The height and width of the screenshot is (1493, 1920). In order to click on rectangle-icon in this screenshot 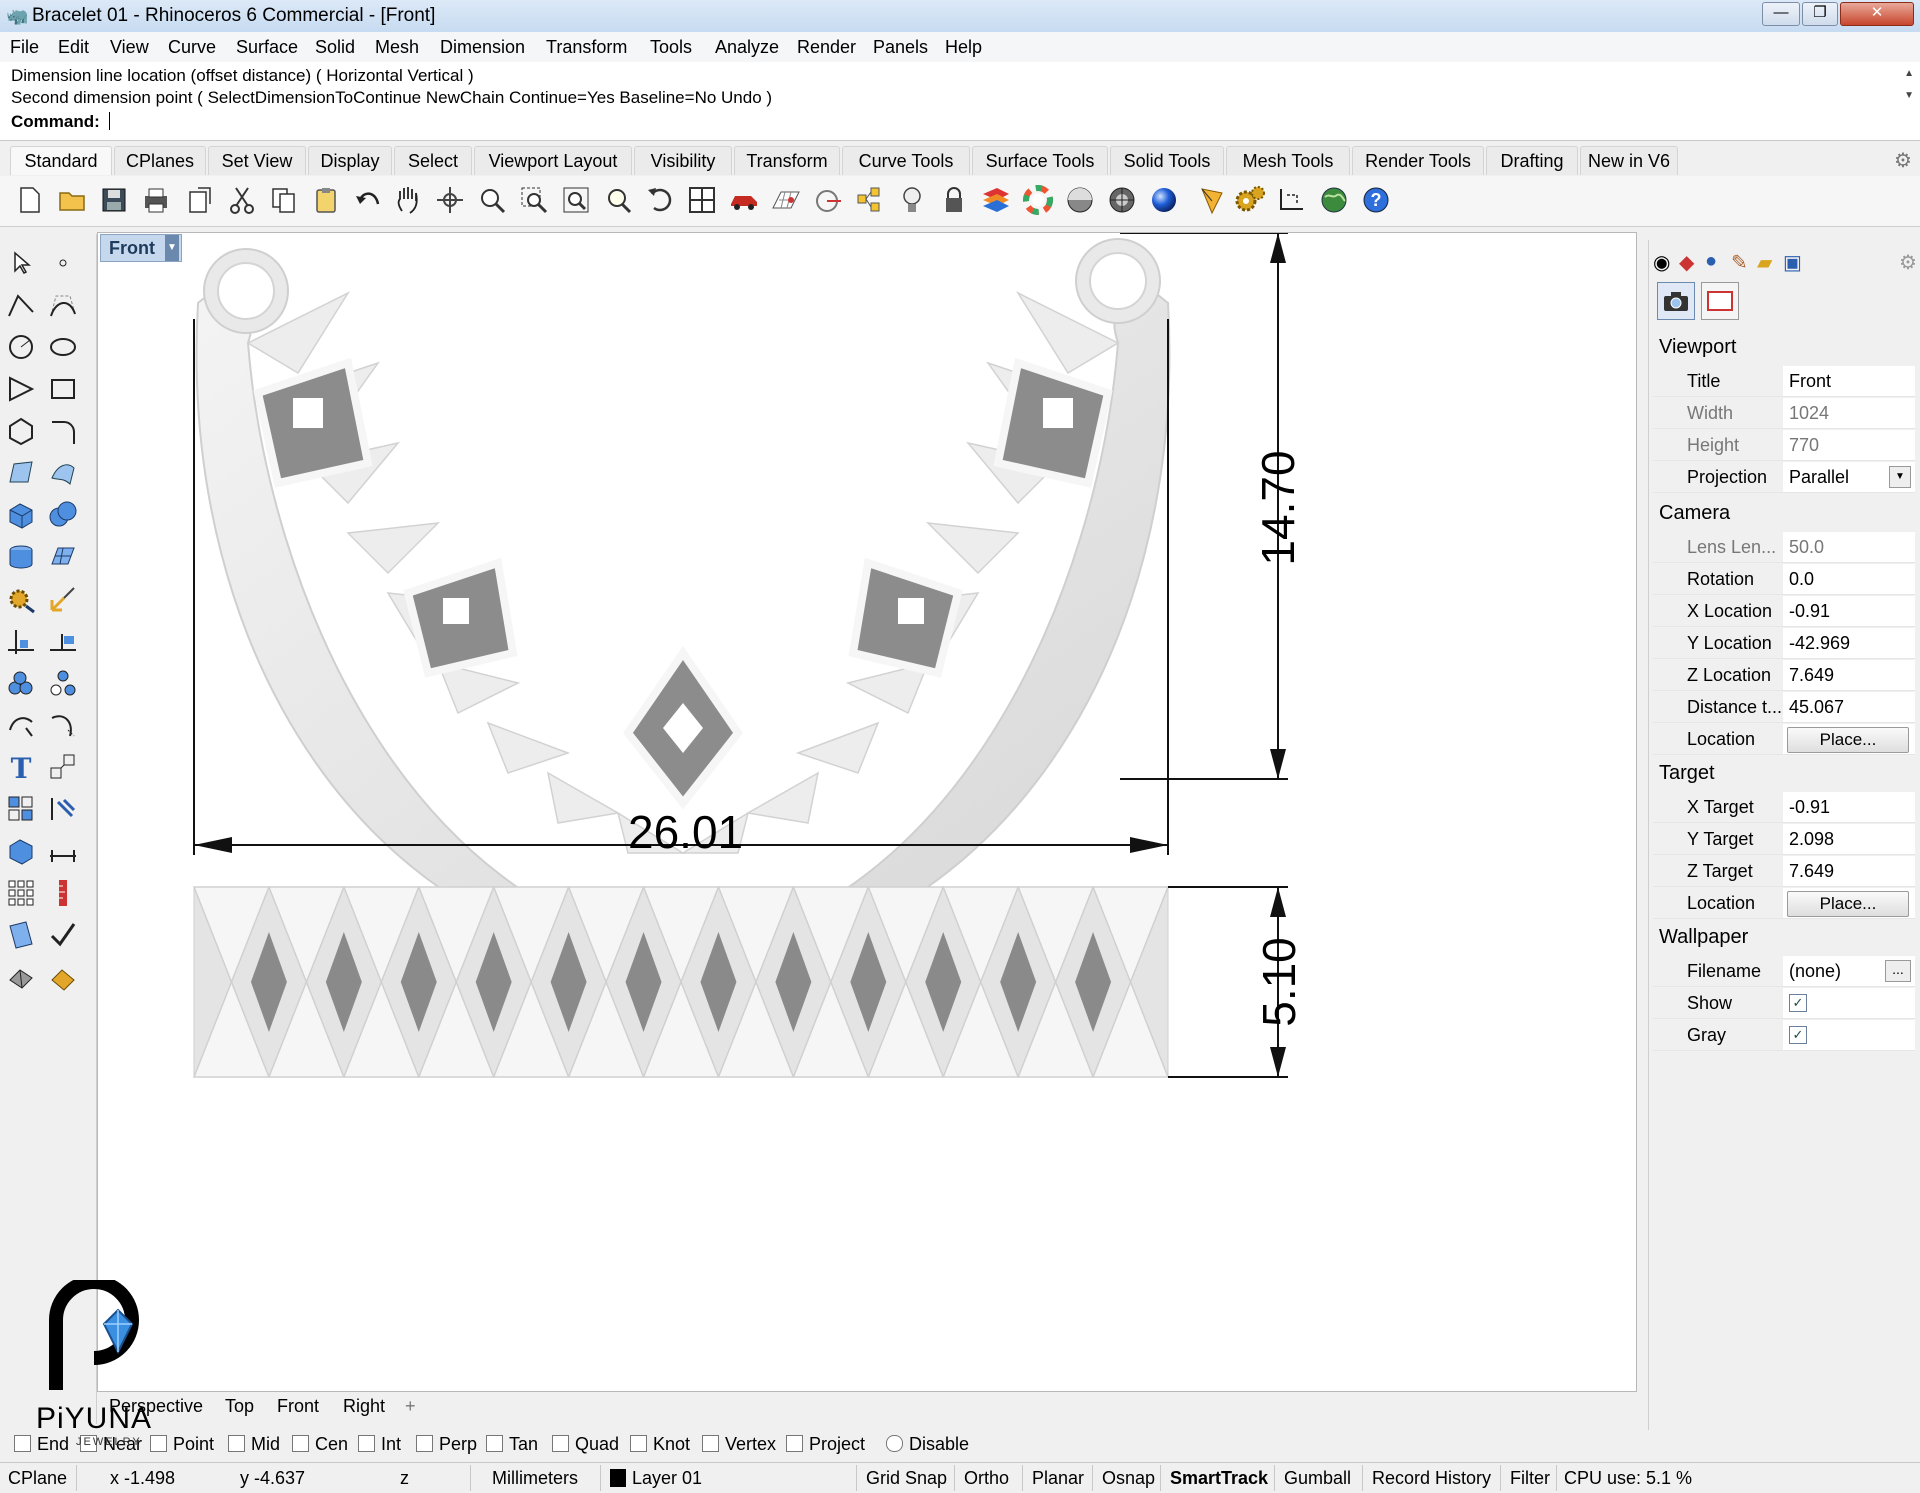, I will do `click(63, 389)`.